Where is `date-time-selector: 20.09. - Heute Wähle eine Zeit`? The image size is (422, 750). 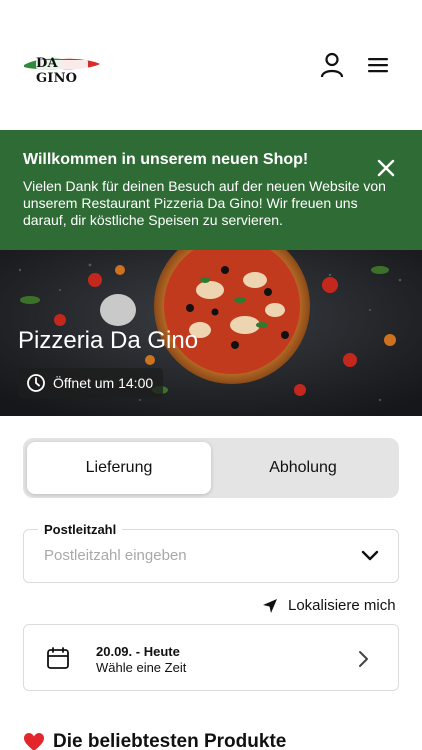 date-time-selector: 20.09. - Heute Wähle eine Zeit is located at coordinates (211, 657).